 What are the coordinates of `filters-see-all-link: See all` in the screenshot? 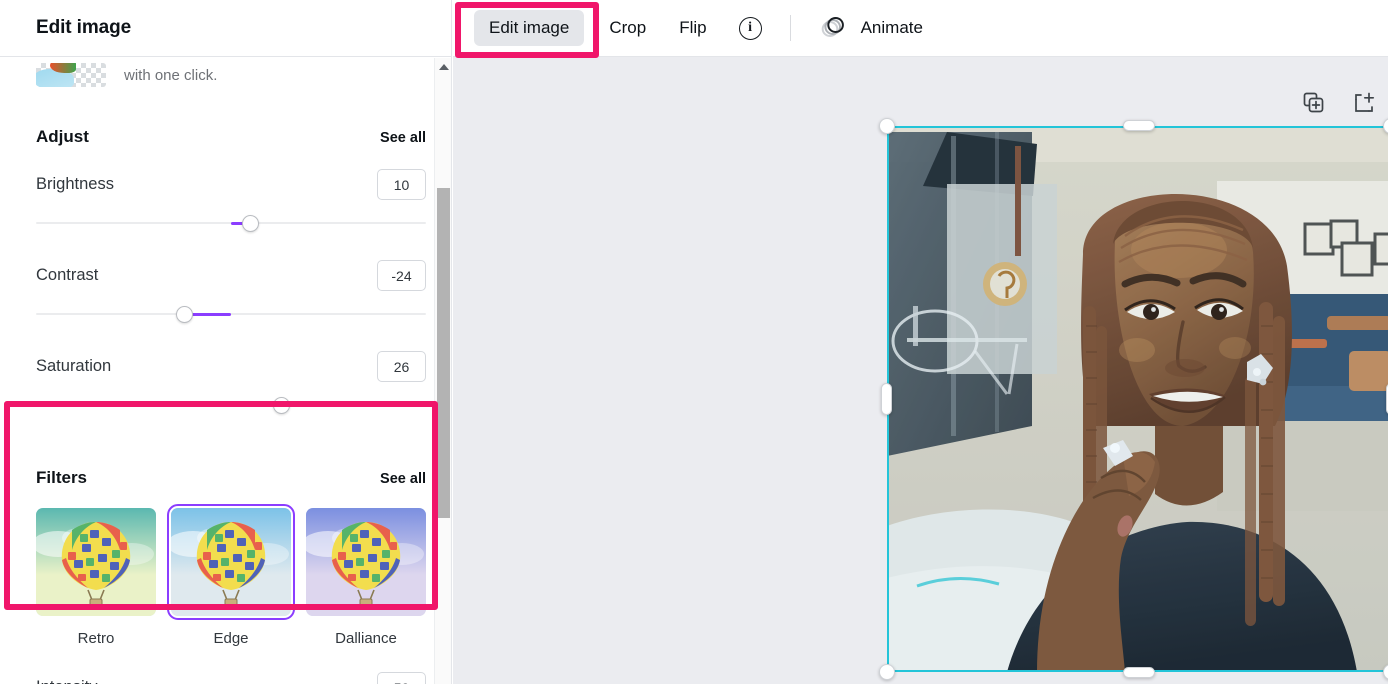 It's located at (403, 479).